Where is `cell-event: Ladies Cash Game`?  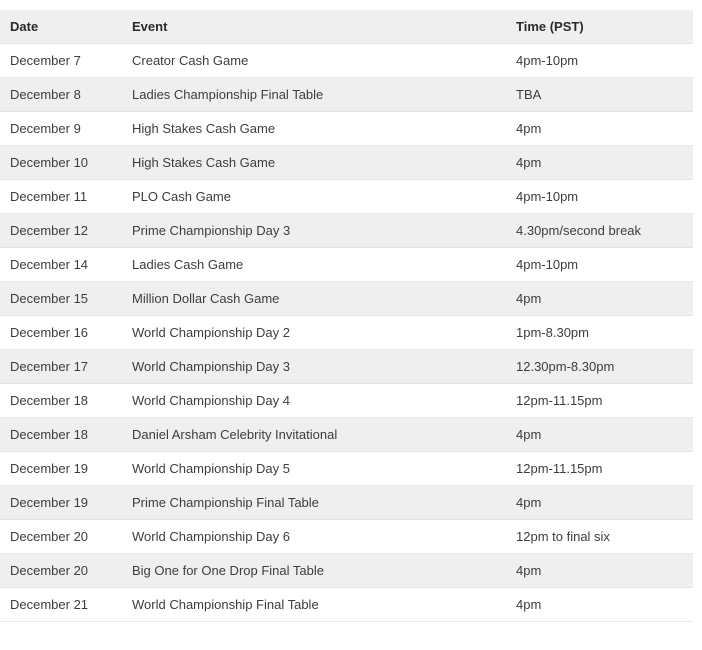
cell-event: Ladies Cash Game is located at coordinates (312, 264).